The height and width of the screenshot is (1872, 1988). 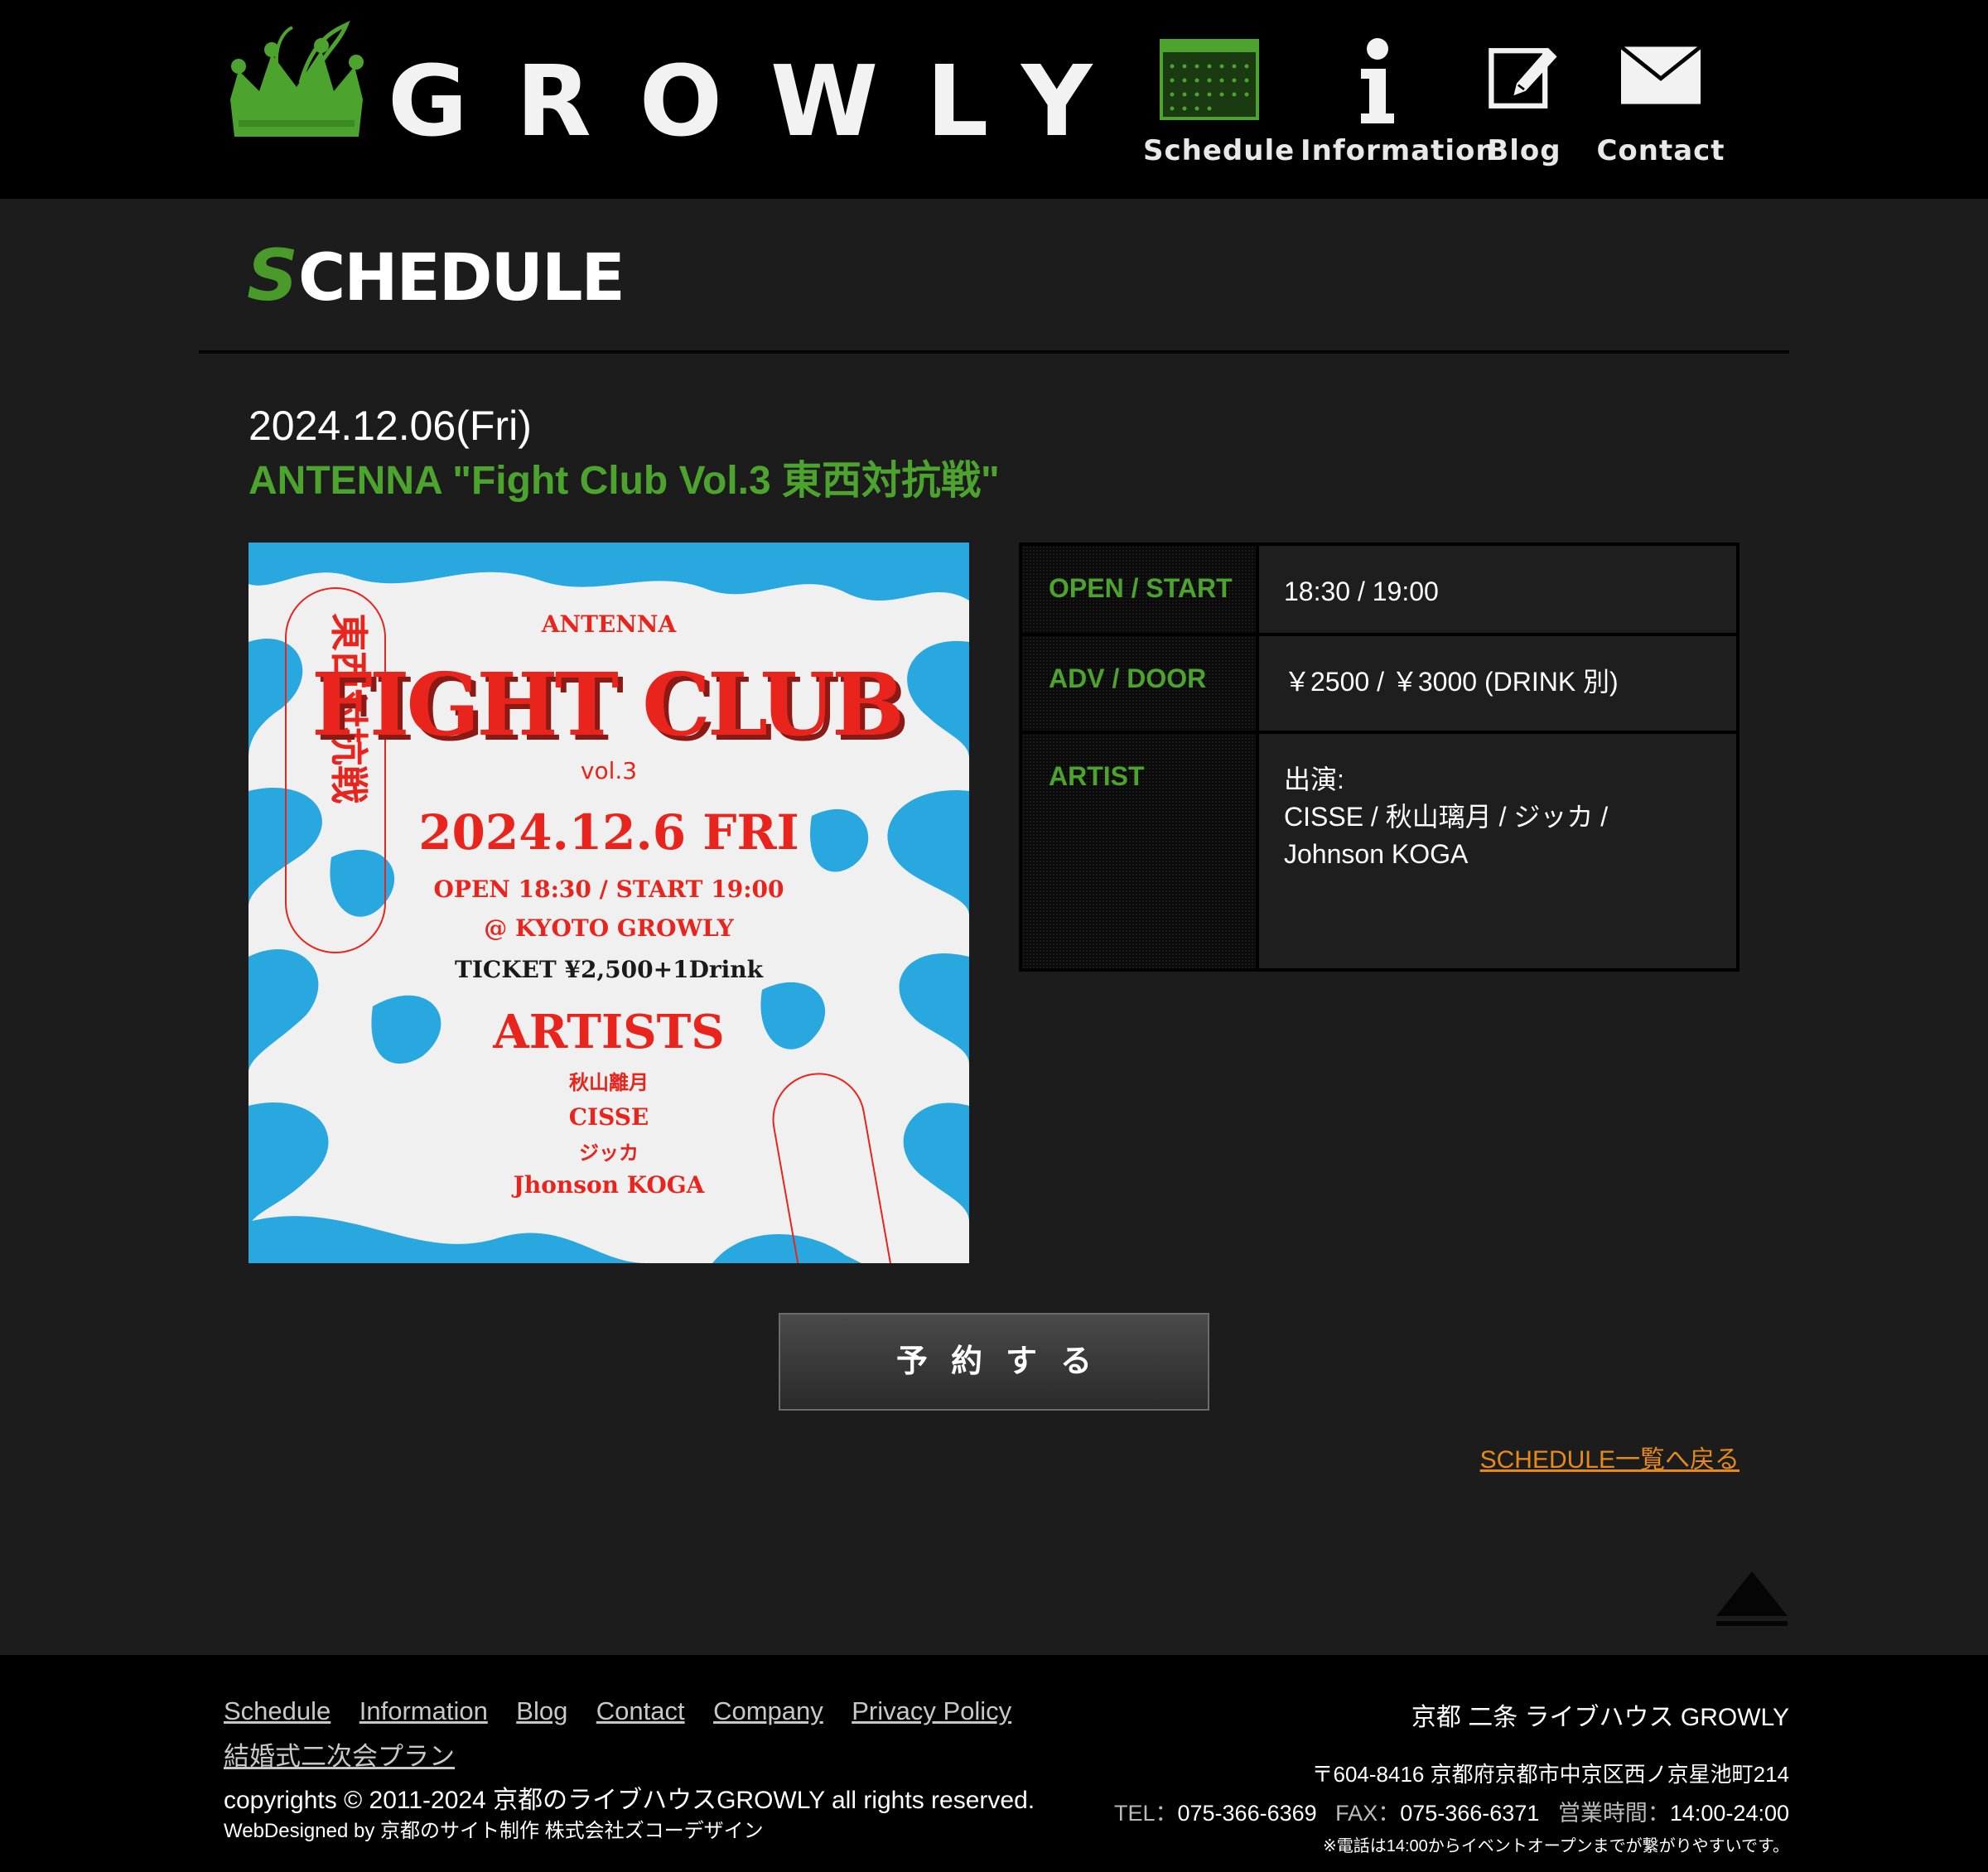 I want to click on hours-label: 営業時間：, so click(x=1613, y=1813).